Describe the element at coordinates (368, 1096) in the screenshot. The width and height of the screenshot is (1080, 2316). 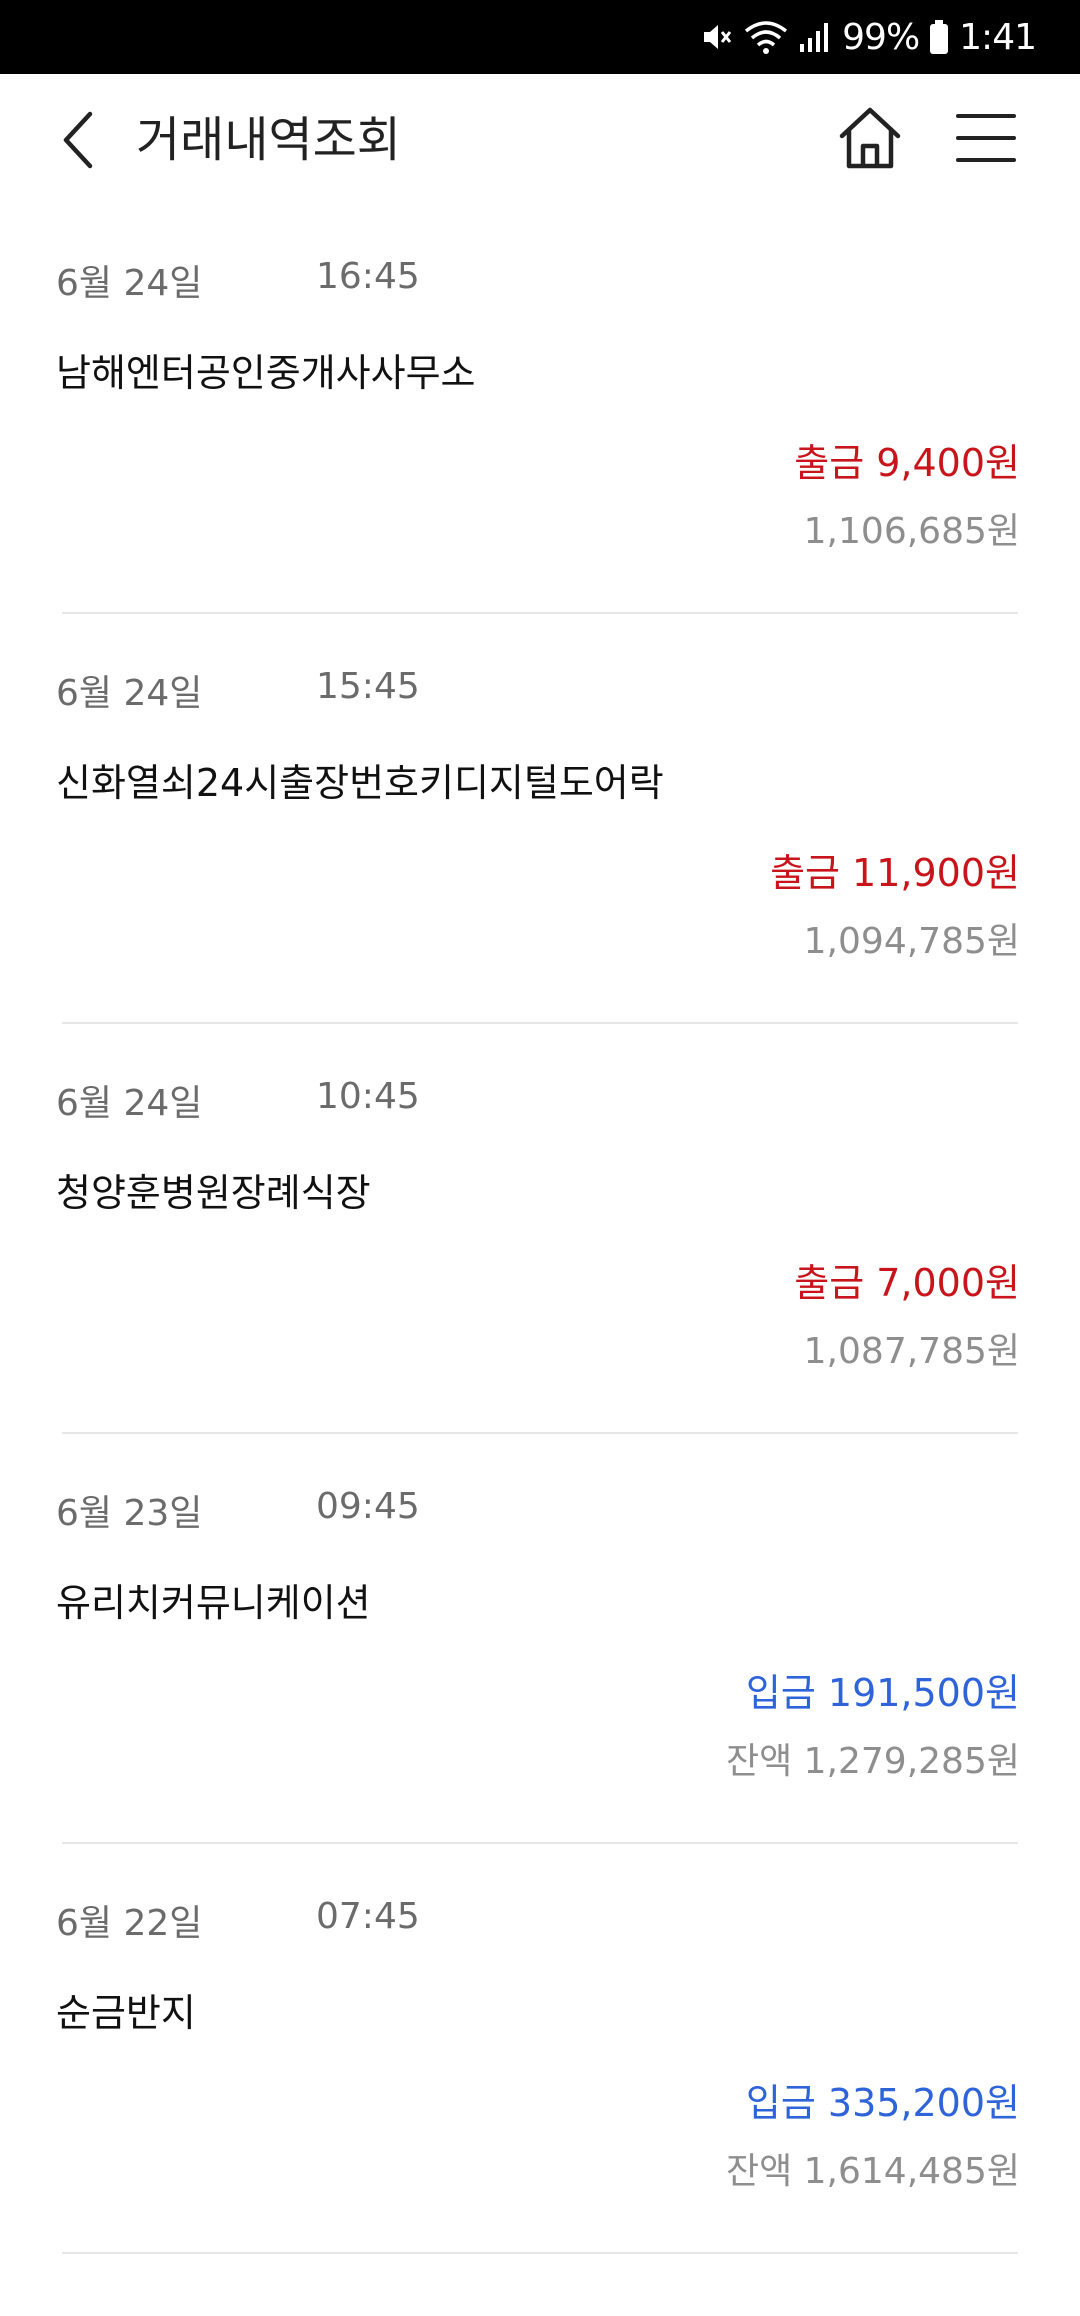
I see `transaction-time: 10:45` at that location.